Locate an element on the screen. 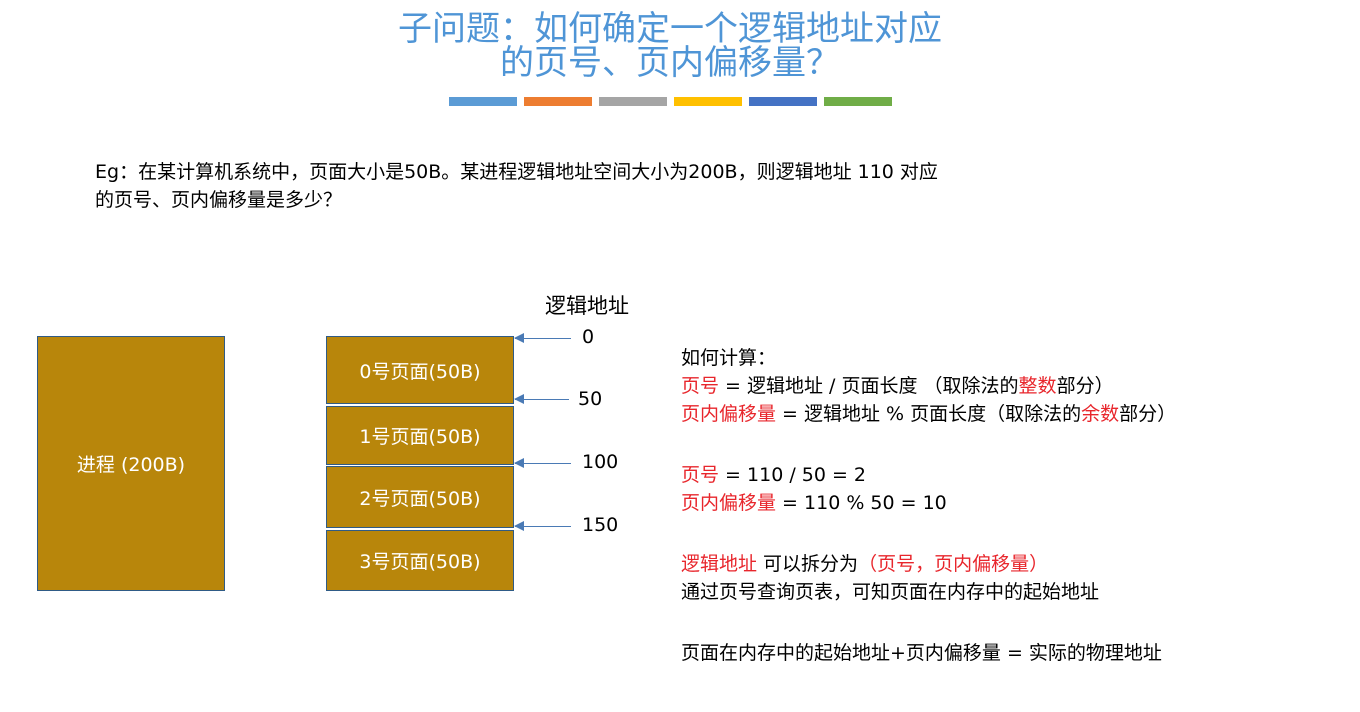 This screenshot has height=712, width=1360. calc-text: = 110 / 50 = 2 is located at coordinates (793, 475).